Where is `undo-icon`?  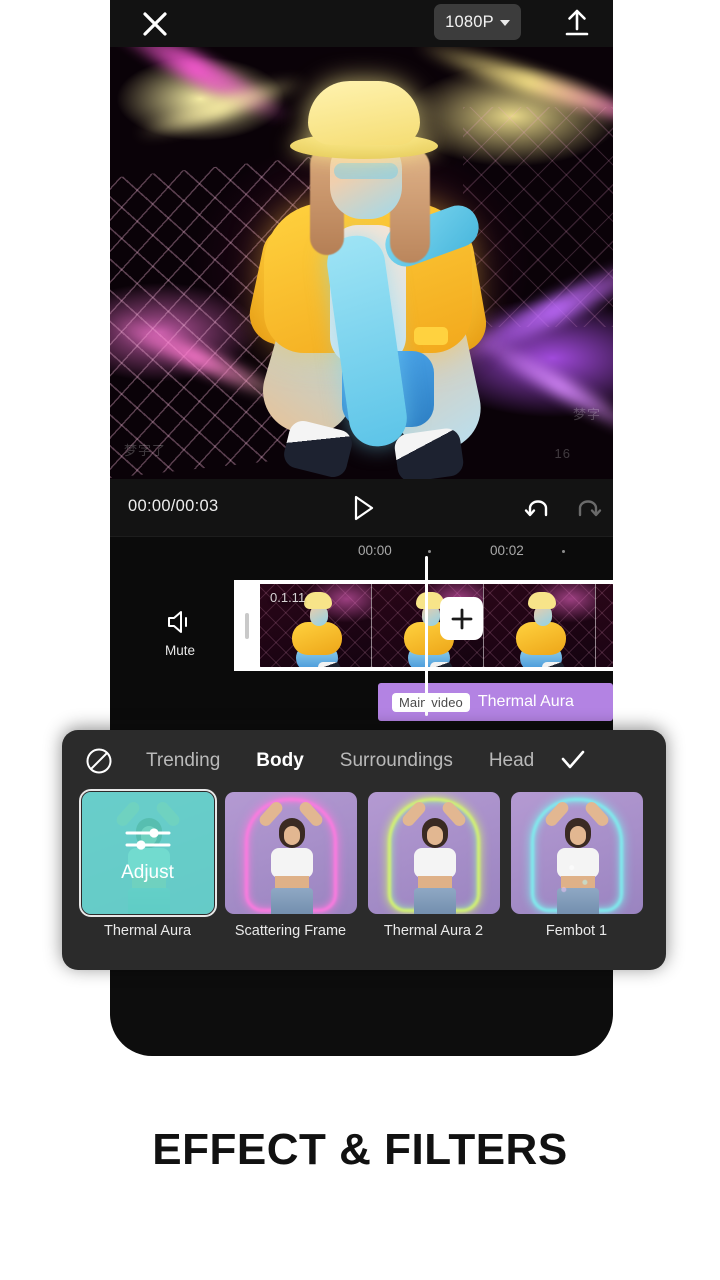 undo-icon is located at coordinates (538, 508).